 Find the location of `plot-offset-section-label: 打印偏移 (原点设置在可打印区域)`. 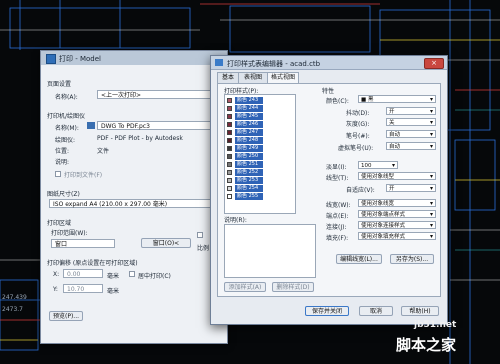

plot-offset-section-label: 打印偏移 (原点设置在可打印区域) is located at coordinates (92, 263).